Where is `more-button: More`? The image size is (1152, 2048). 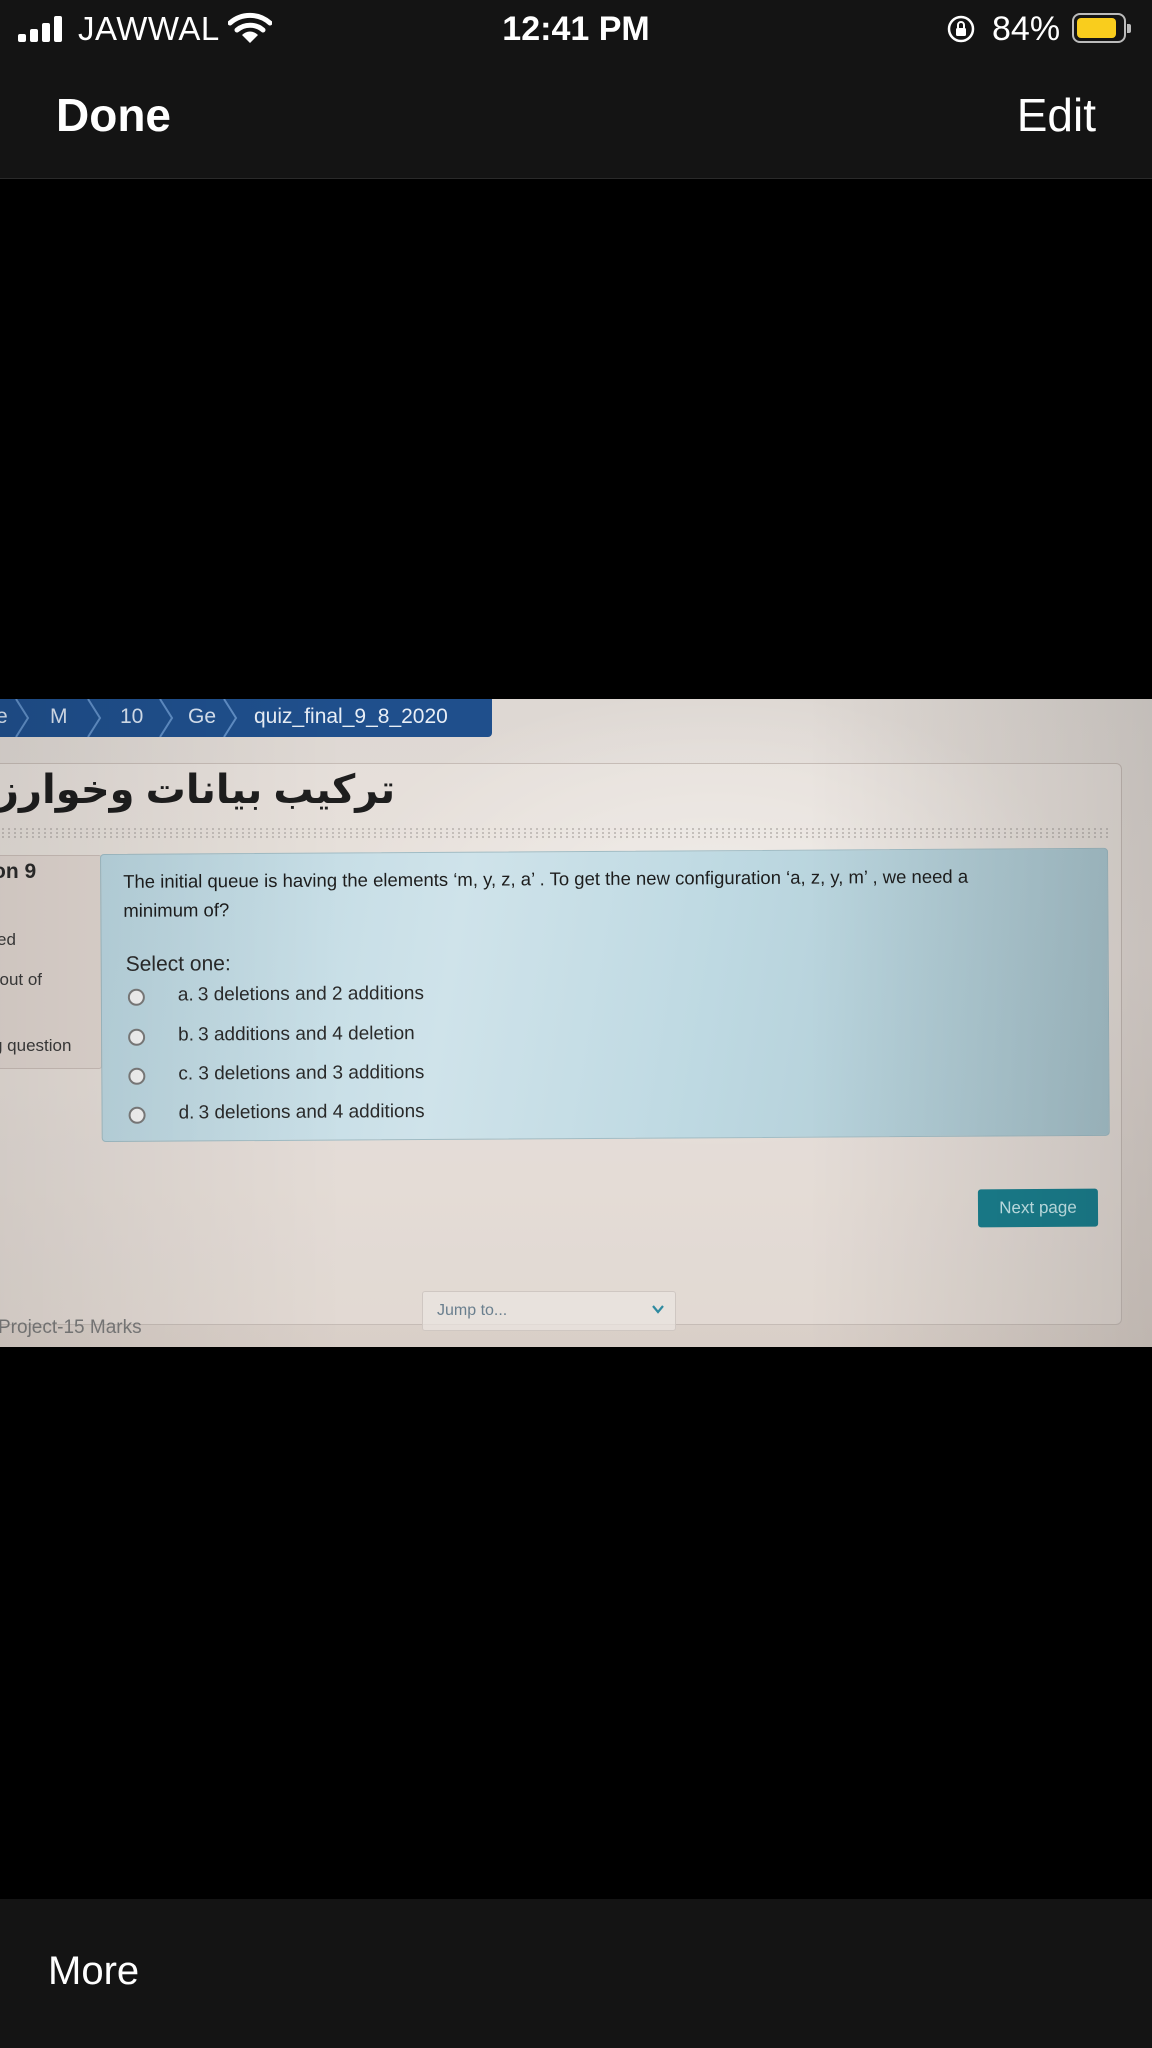 more-button: More is located at coordinates (93, 1971).